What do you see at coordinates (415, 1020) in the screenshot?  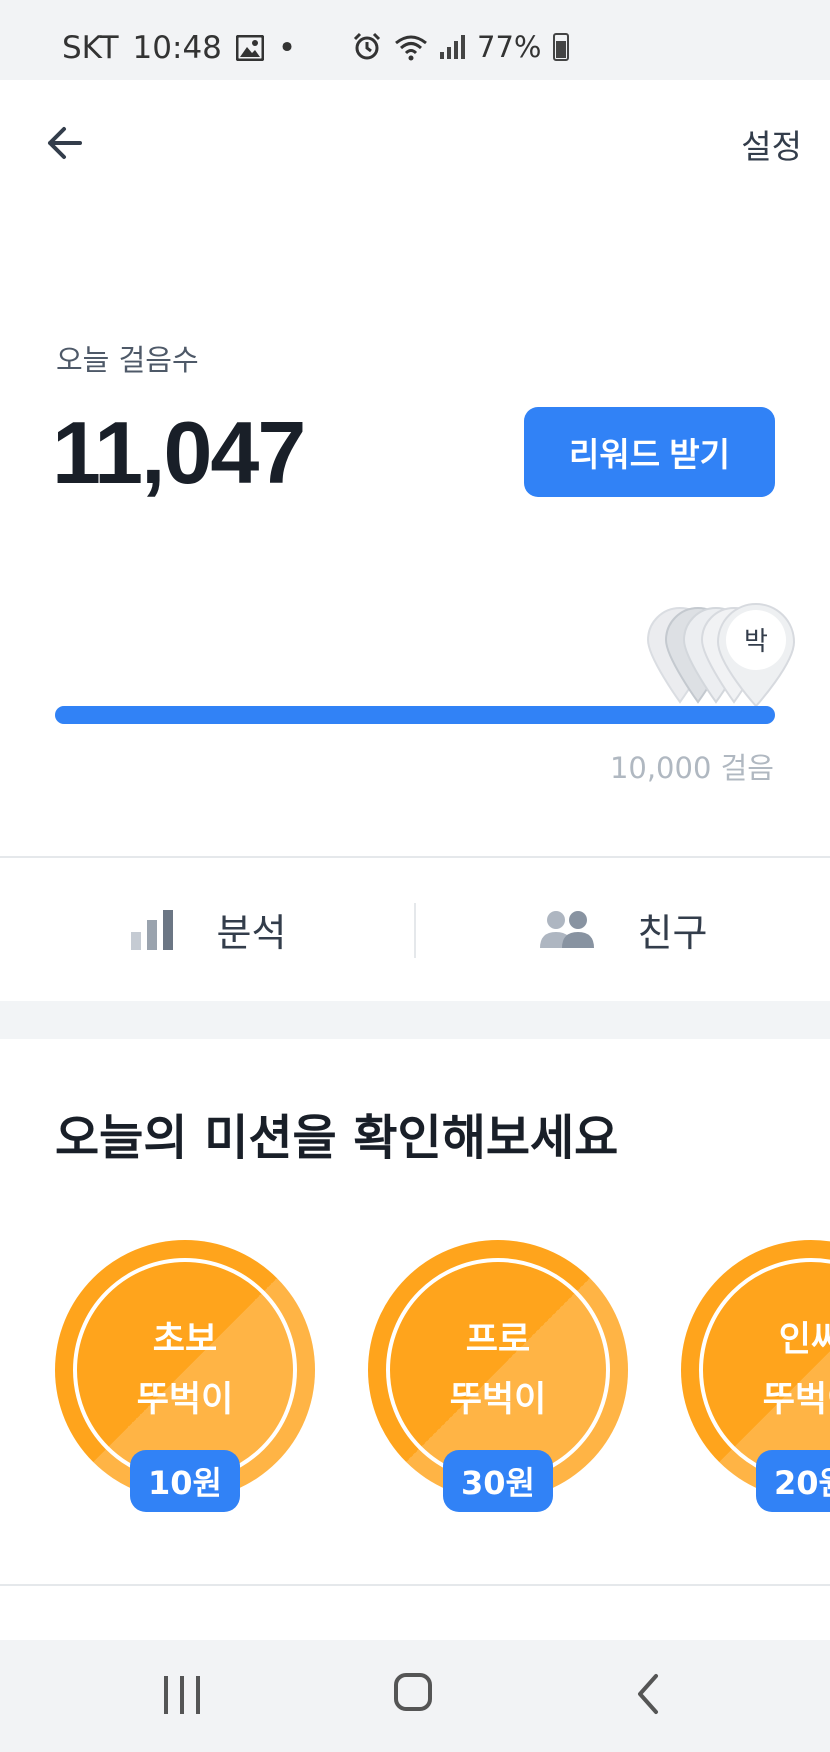 I see `section-gap` at bounding box center [415, 1020].